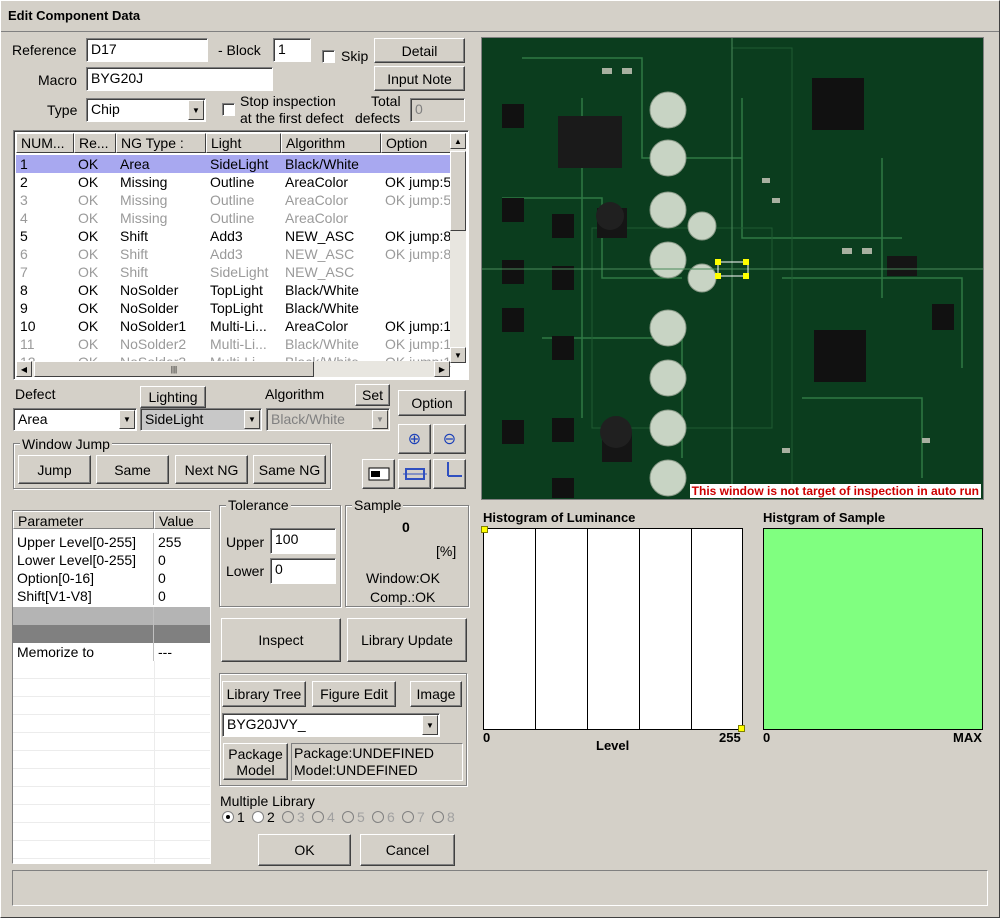 This screenshot has width=1000, height=918. What do you see at coordinates (241, 817) in the screenshot?
I see `library-slot-label: 1` at bounding box center [241, 817].